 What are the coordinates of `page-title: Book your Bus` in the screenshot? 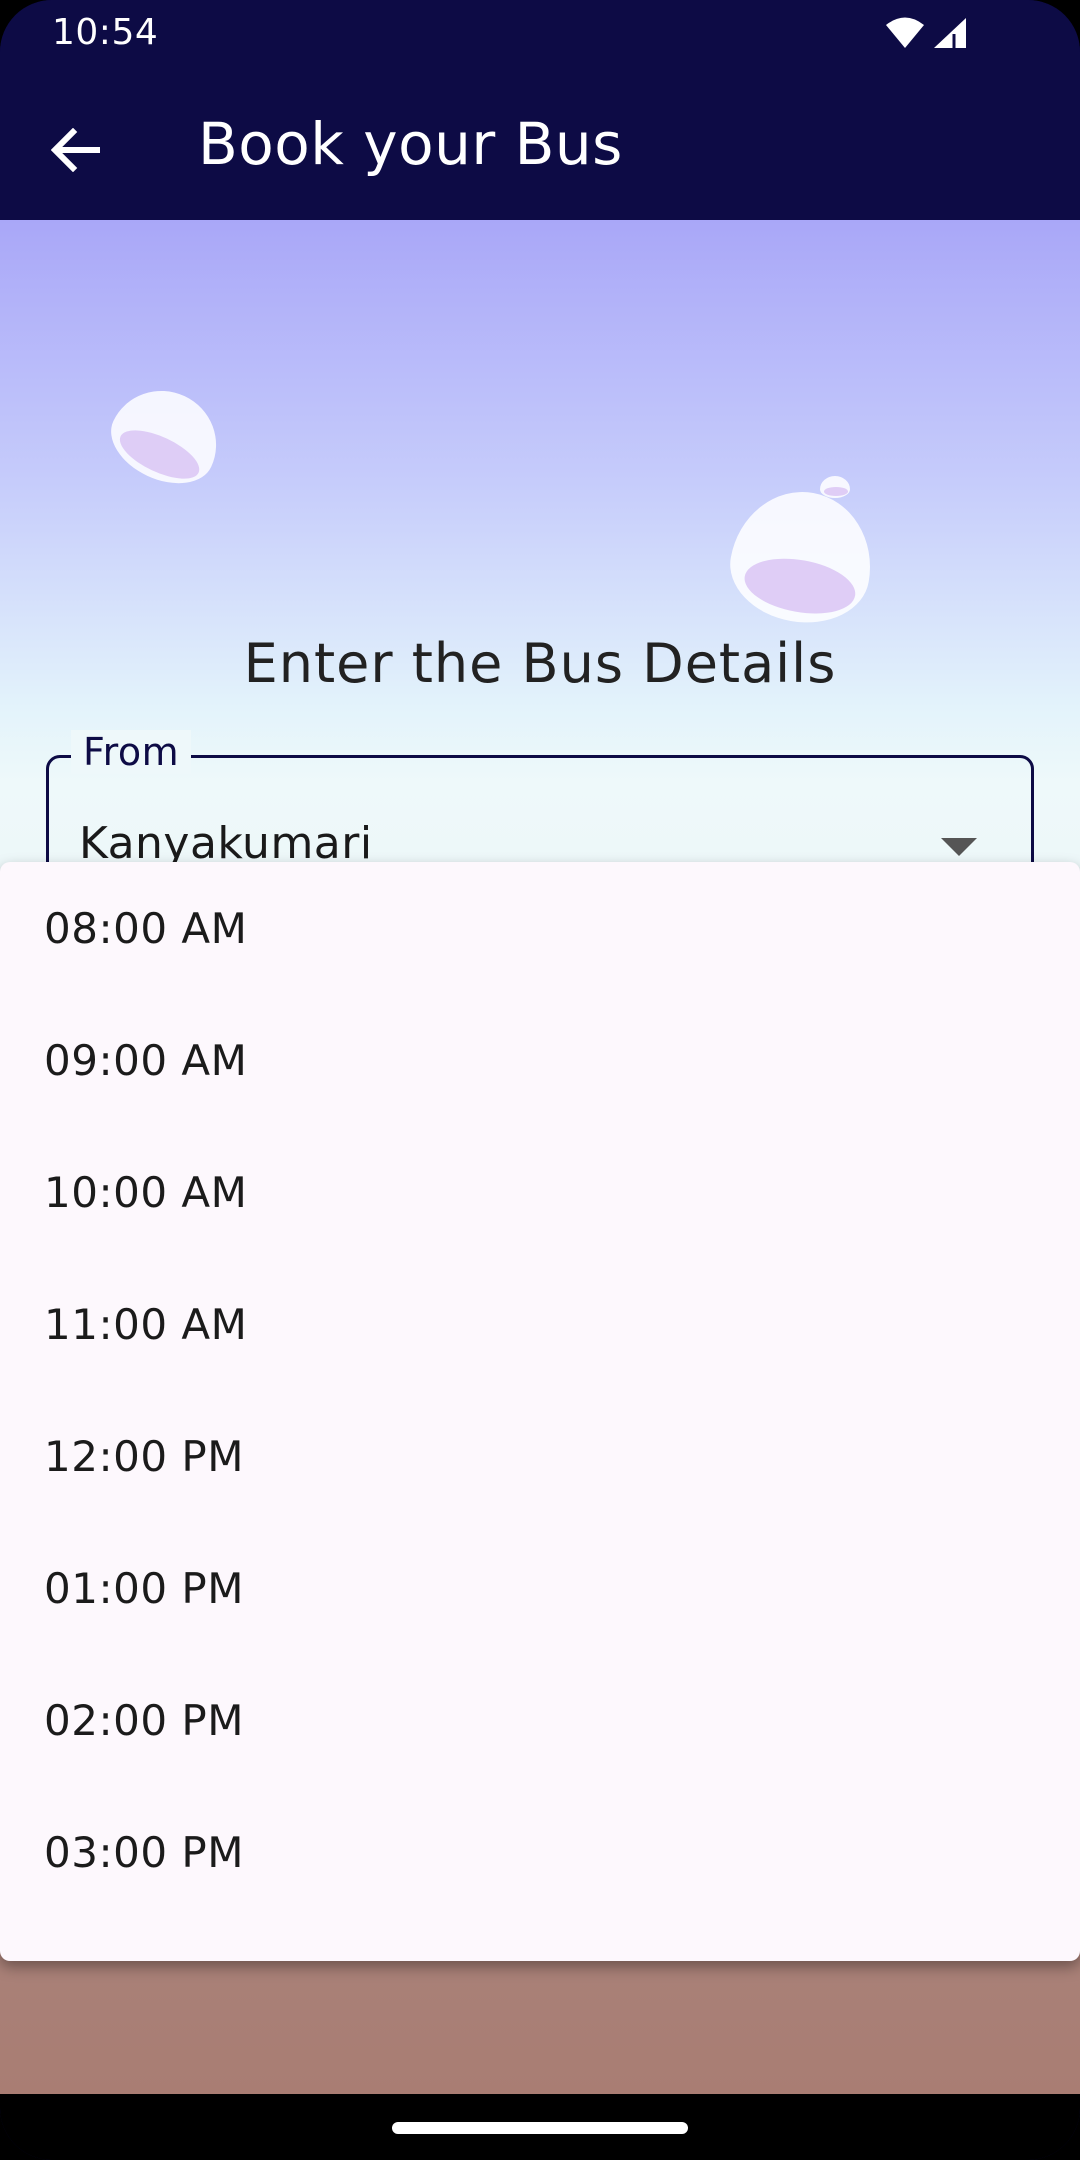 It's located at (410, 144).